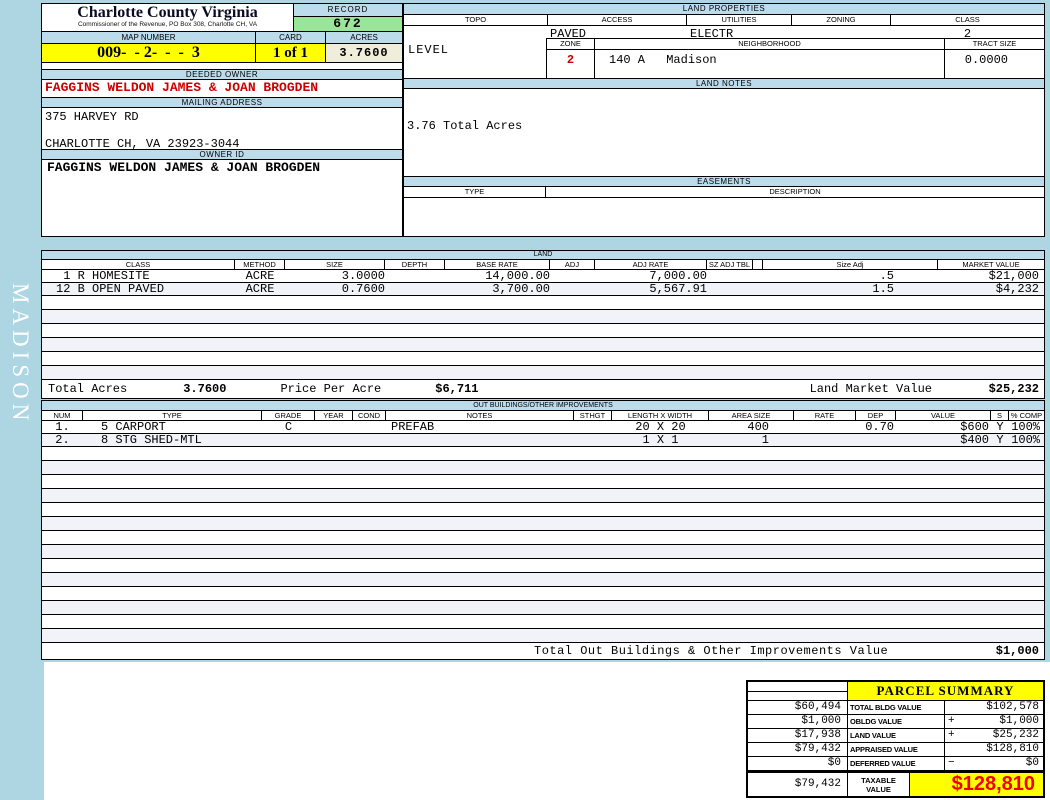 The width and height of the screenshot is (1050, 800). What do you see at coordinates (660, 427) in the screenshot?
I see `cell-length-width: 20 X 20` at bounding box center [660, 427].